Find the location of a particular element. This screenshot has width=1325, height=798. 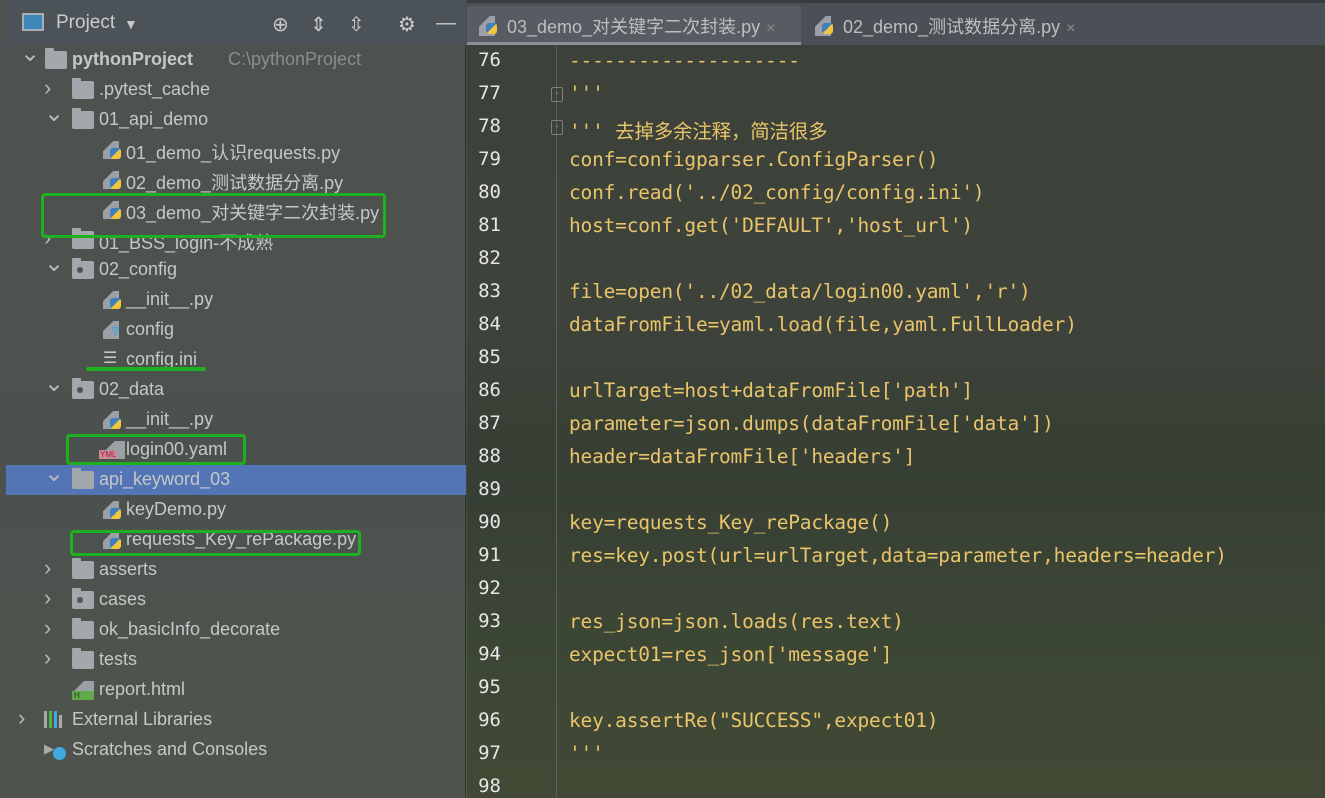

project-view-icon is located at coordinates (33, 22).